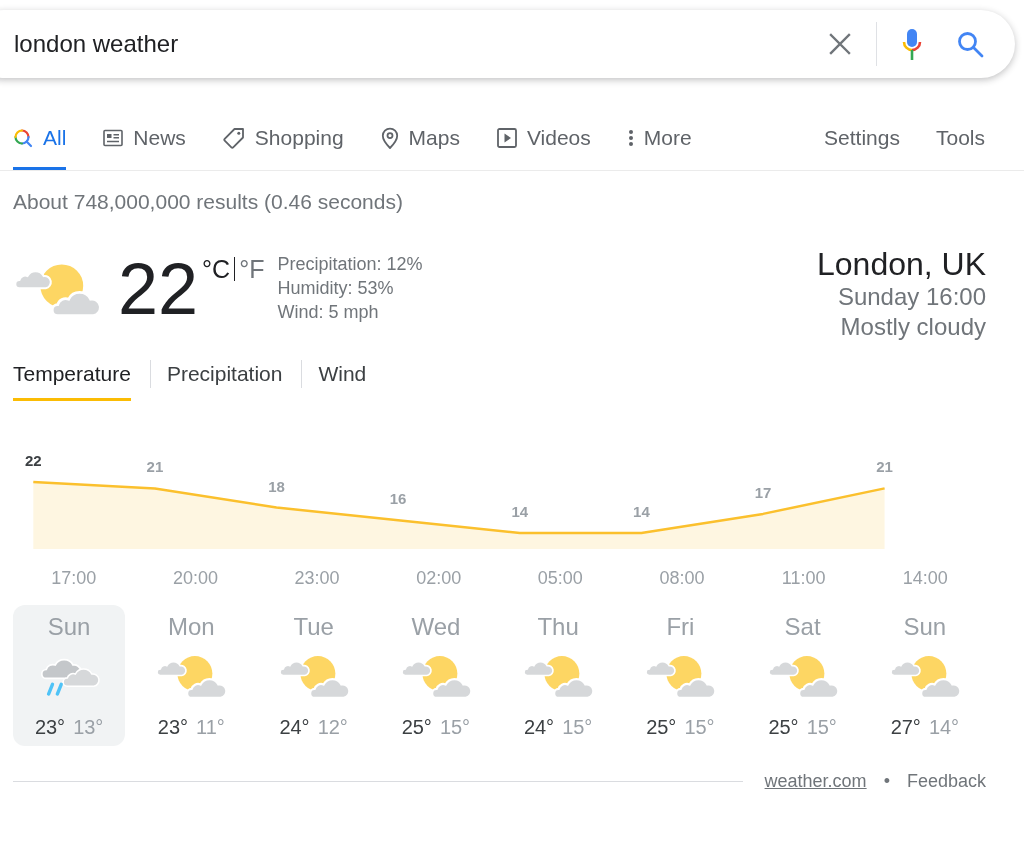  Describe the element at coordinates (158, 289) in the screenshot. I see `current-temperature: 22` at that location.